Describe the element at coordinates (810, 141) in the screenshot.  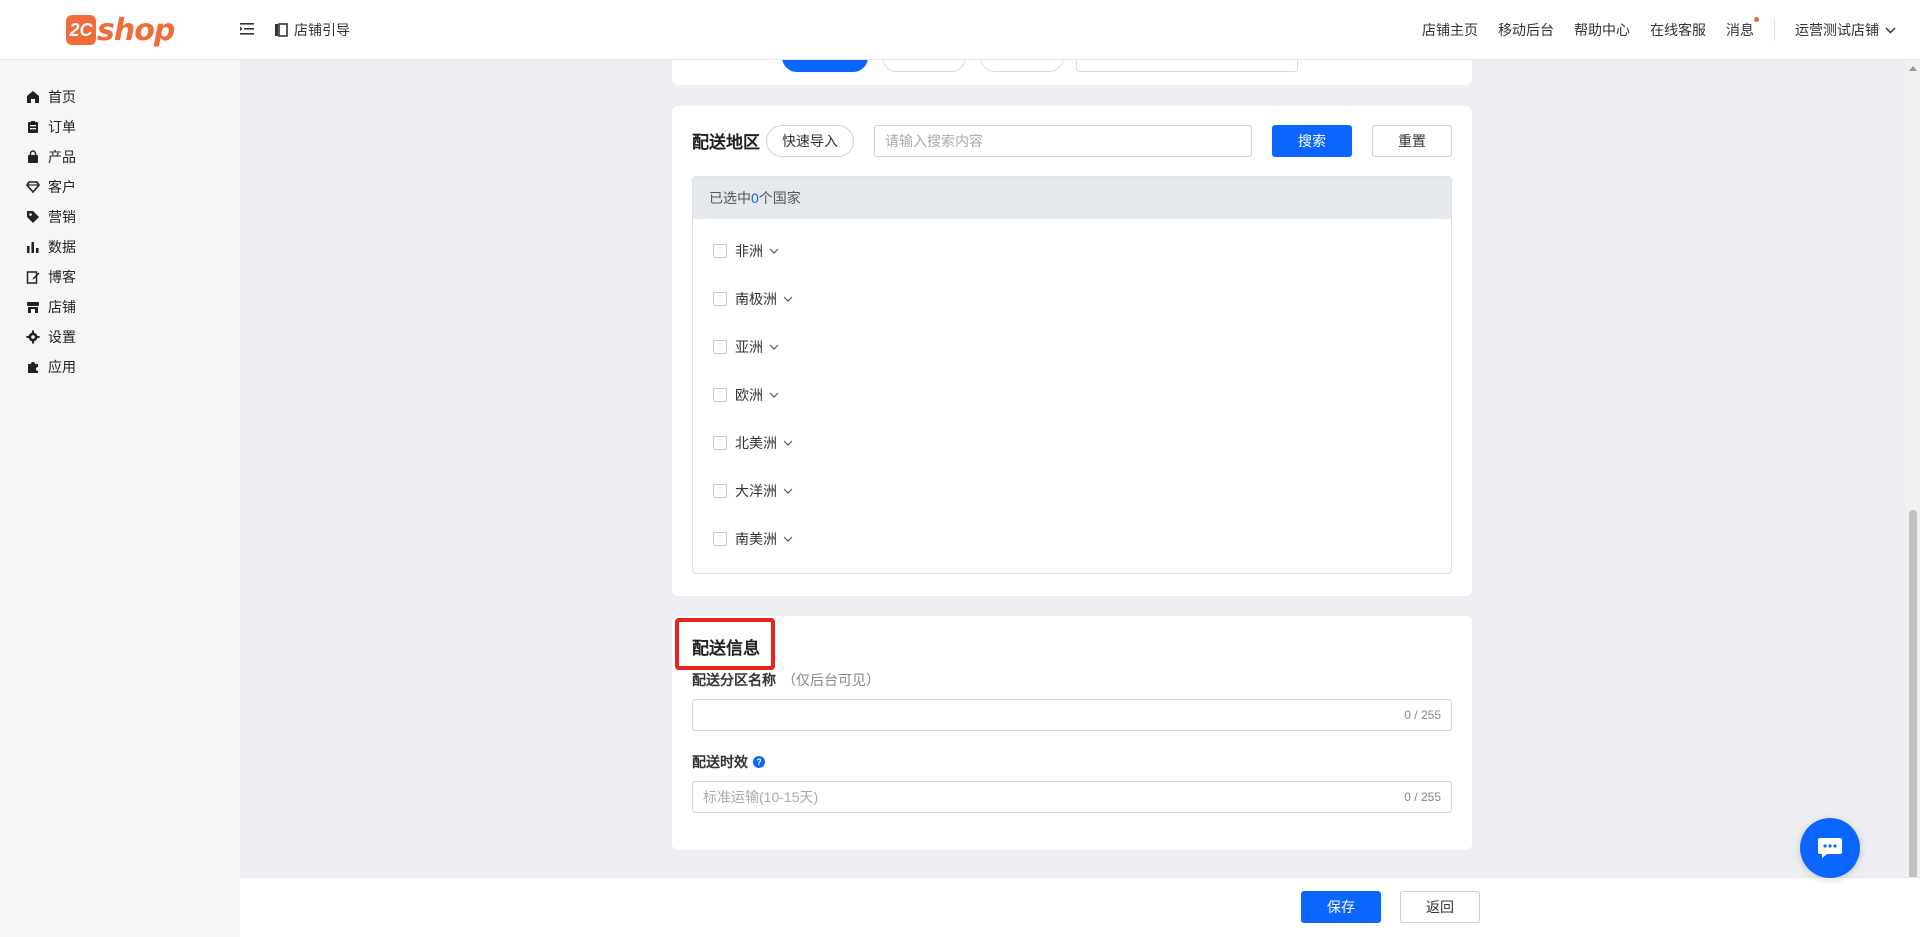
I see `quick-import-button: 快速导入` at that location.